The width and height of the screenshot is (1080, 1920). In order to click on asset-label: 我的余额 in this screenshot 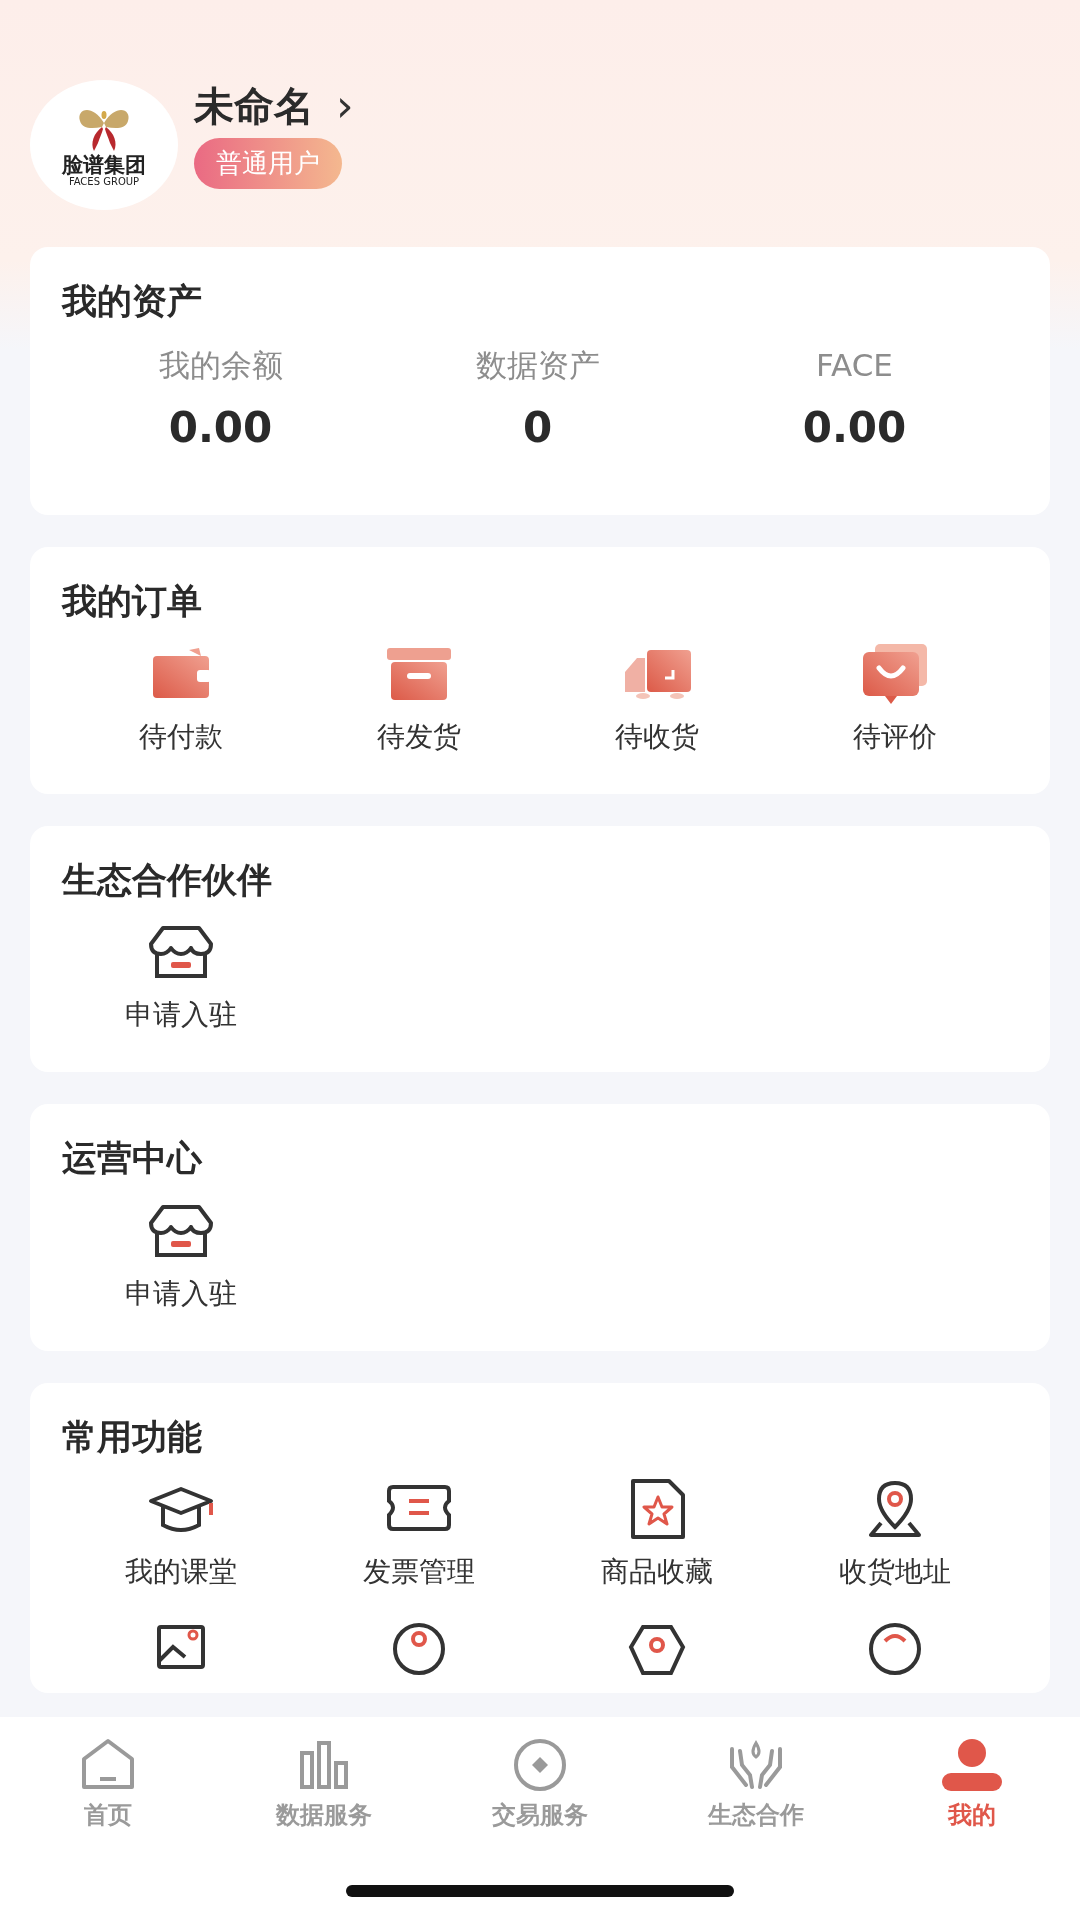, I will do `click(220, 365)`.